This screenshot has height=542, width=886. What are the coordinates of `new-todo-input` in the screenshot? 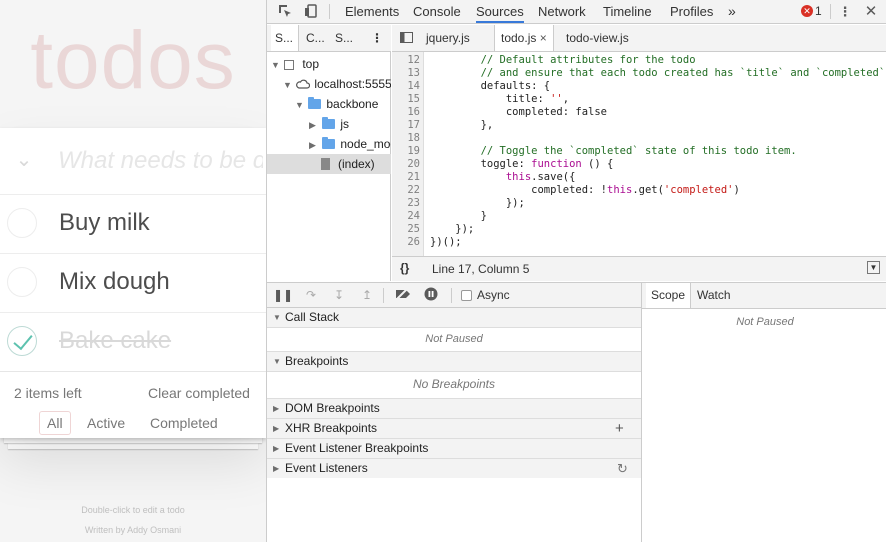 It's located at (160, 161).